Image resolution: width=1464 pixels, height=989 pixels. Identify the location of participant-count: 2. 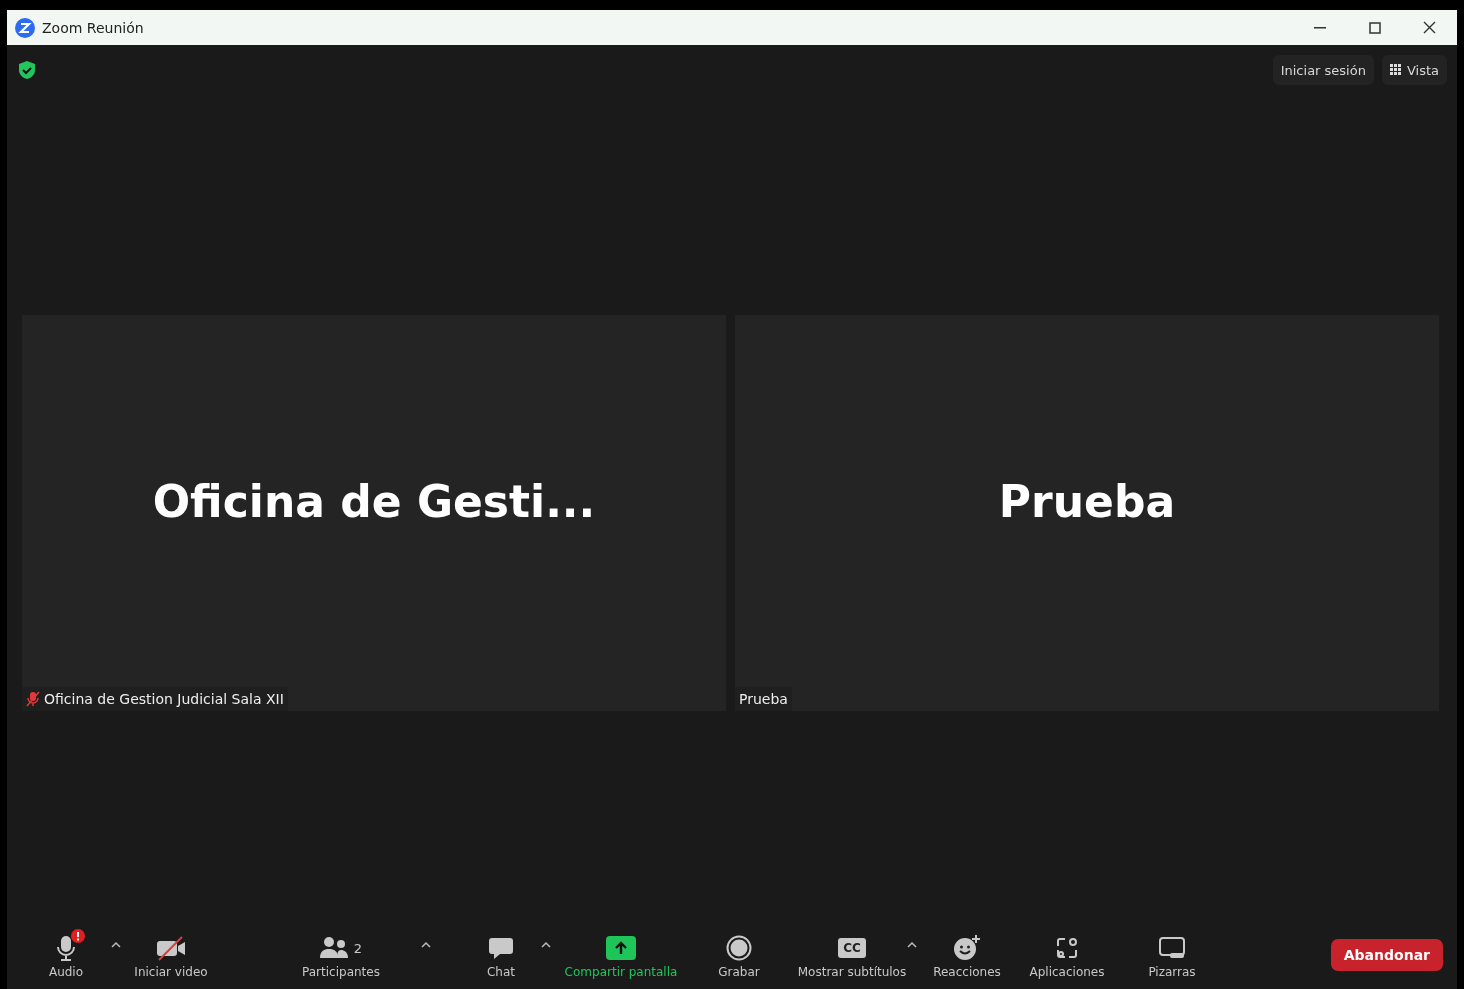
(358, 948).